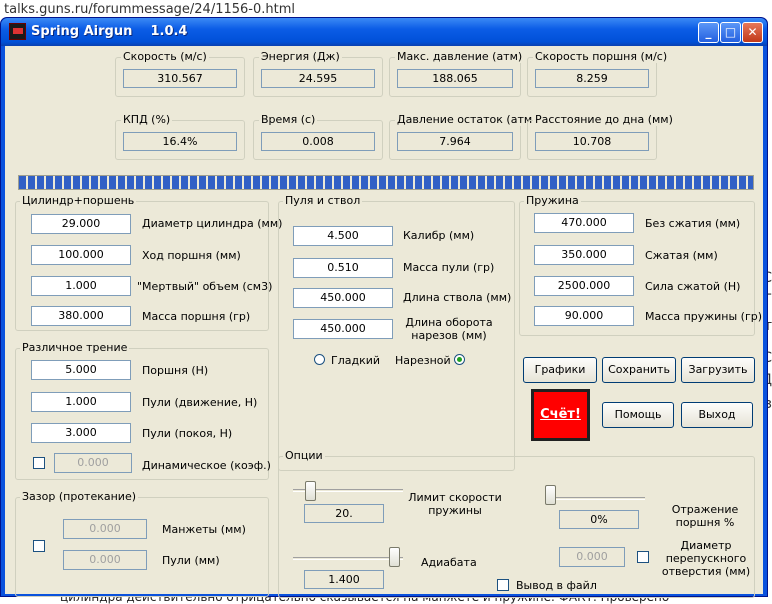 This screenshot has width=772, height=604. Describe the element at coordinates (356, 360) in the screenshot. I see `smooth-label: Гладкий` at that location.